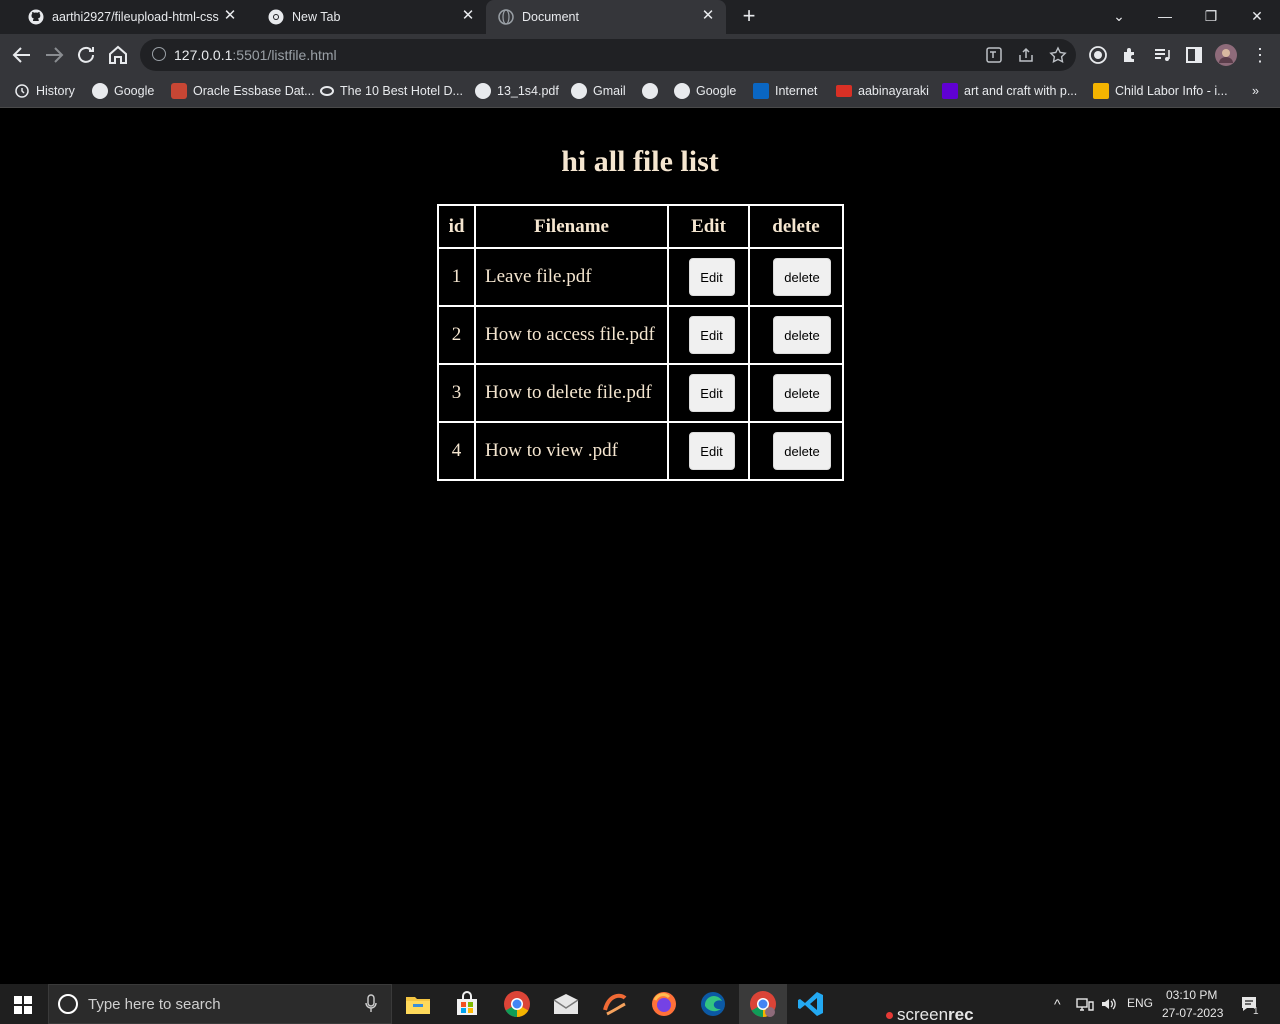 This screenshot has width=1280, height=1024. Describe the element at coordinates (123, 91) in the screenshot. I see `bookmark-google: Google` at that location.